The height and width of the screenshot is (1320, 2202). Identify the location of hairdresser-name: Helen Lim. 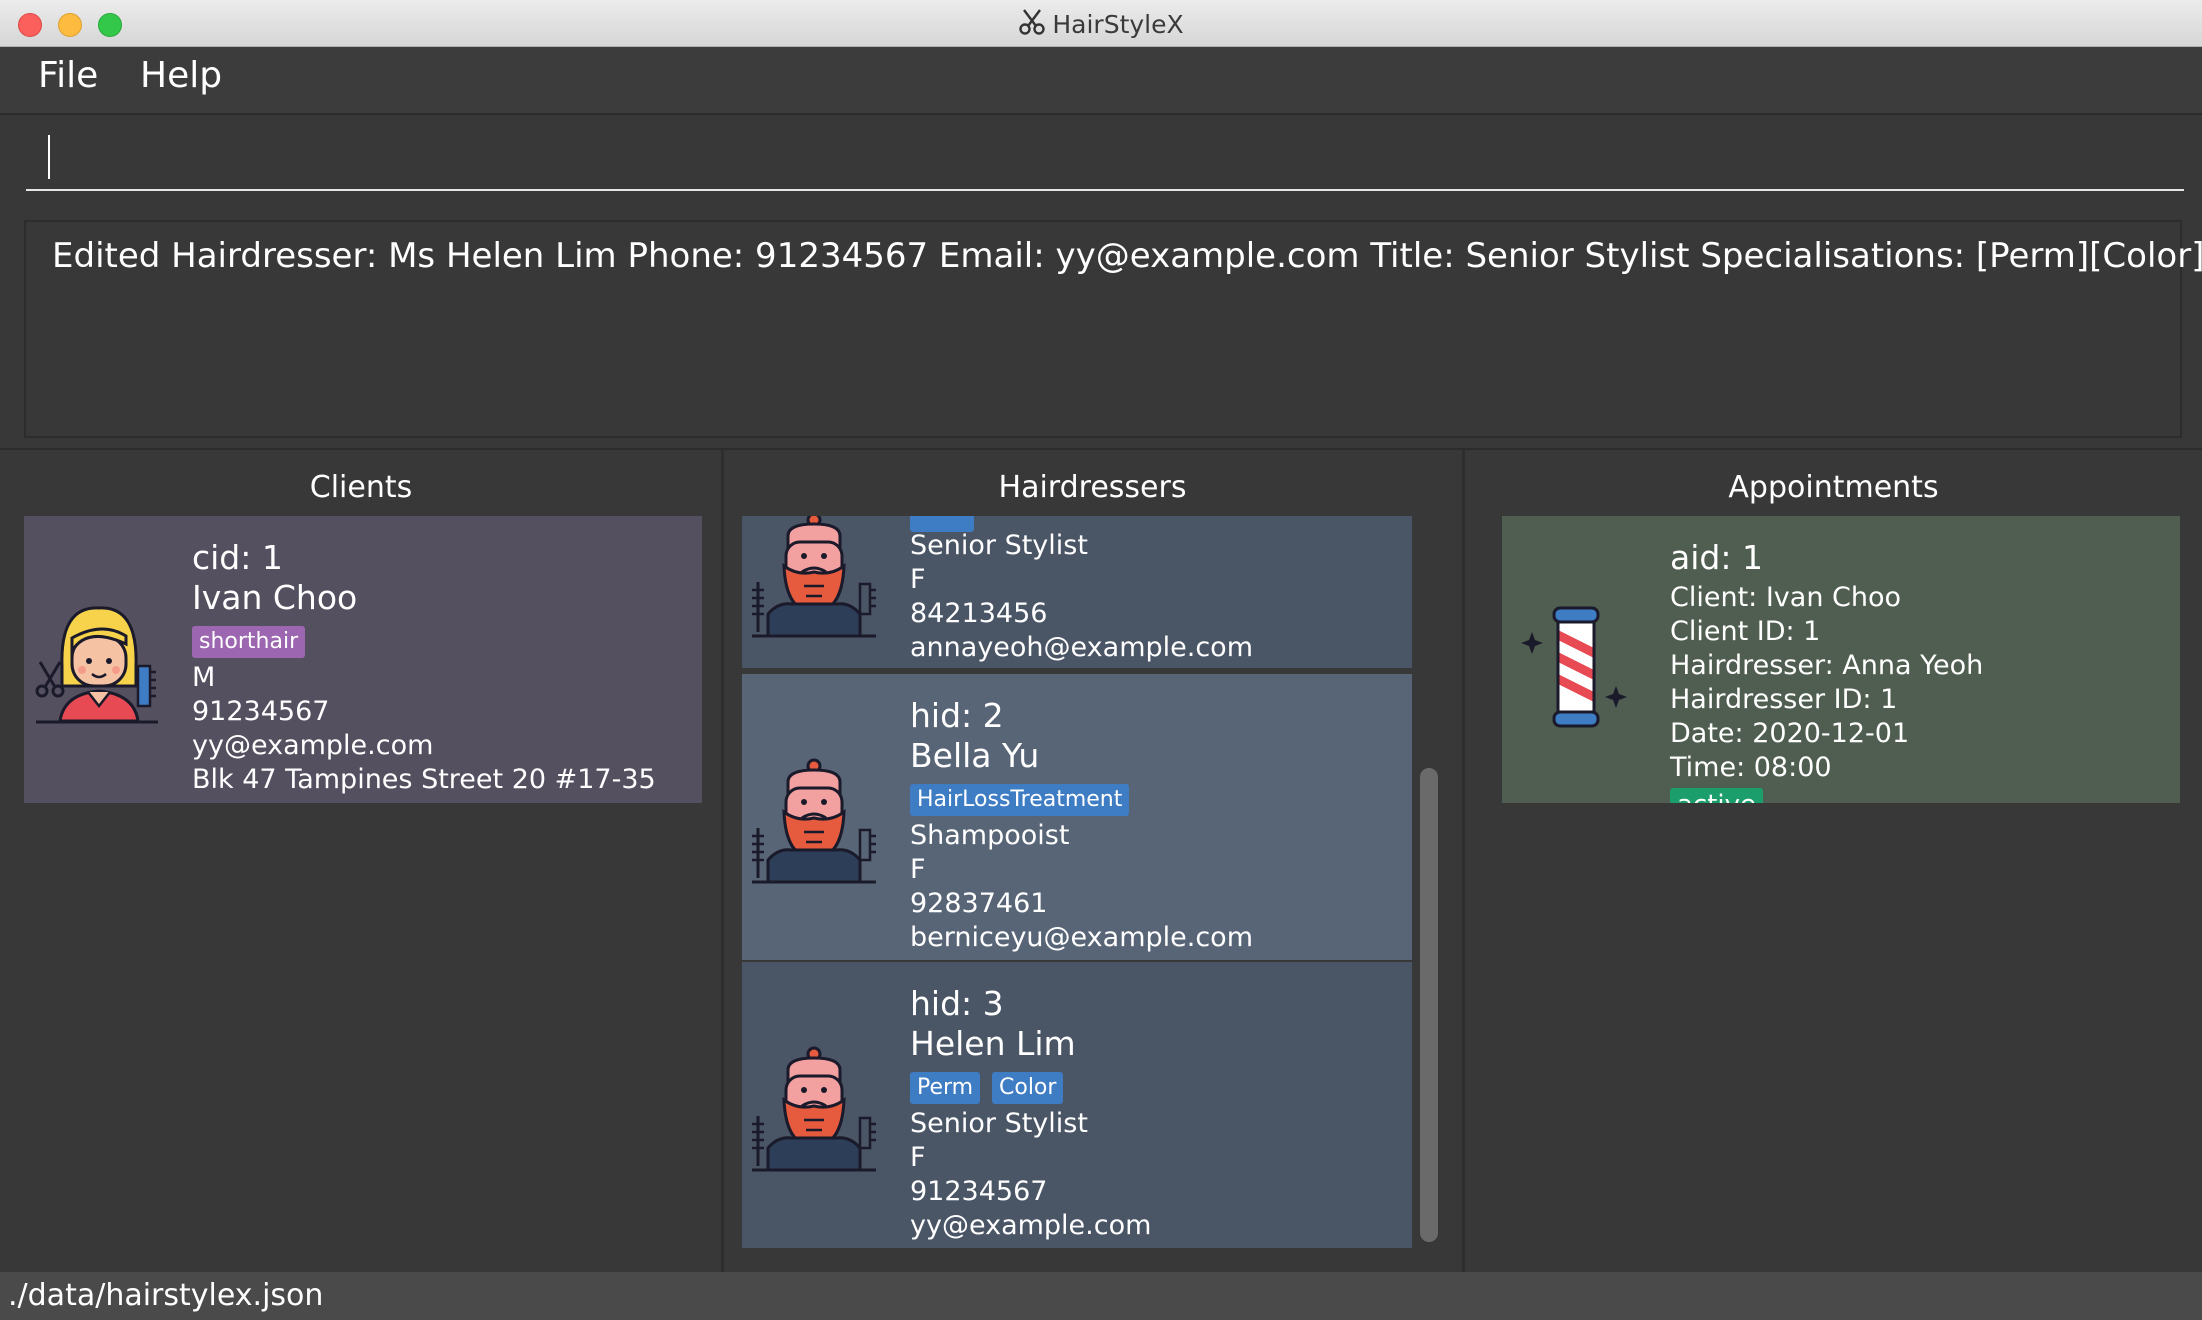
(993, 1043).